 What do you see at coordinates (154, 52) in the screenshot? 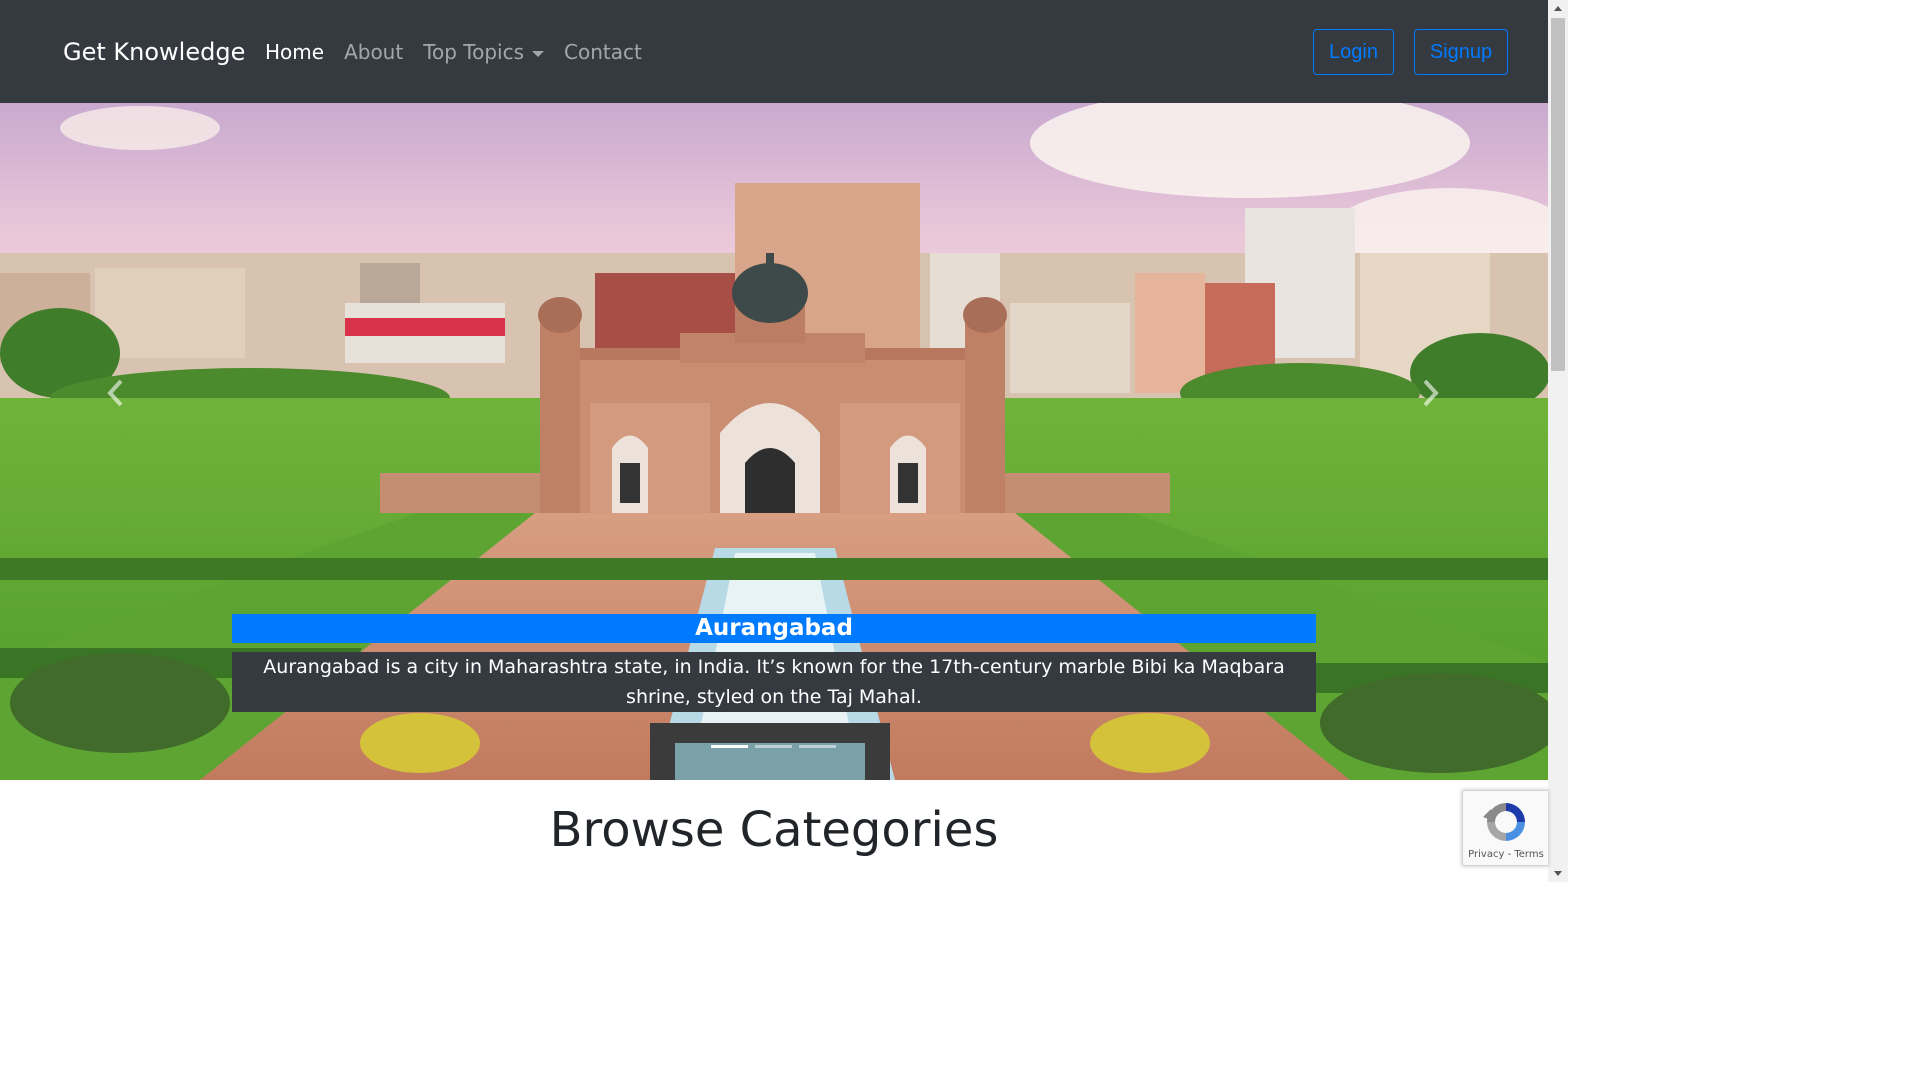
I see `brand-logo: Get Knowledge` at bounding box center [154, 52].